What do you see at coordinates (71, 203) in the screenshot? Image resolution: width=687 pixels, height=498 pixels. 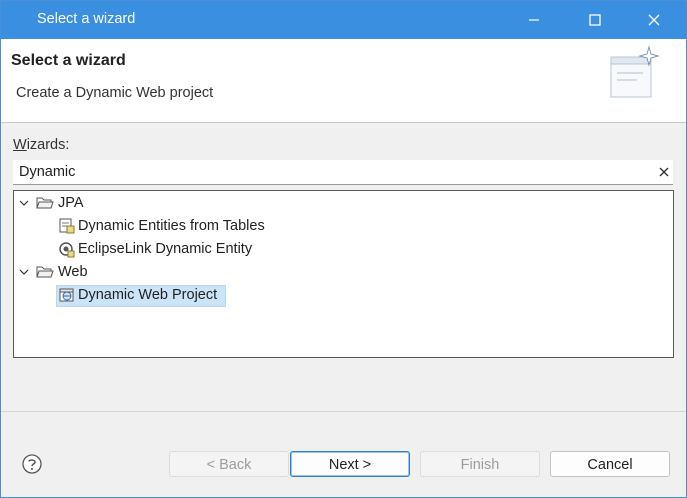 I see `tree-group-label: JPA` at bounding box center [71, 203].